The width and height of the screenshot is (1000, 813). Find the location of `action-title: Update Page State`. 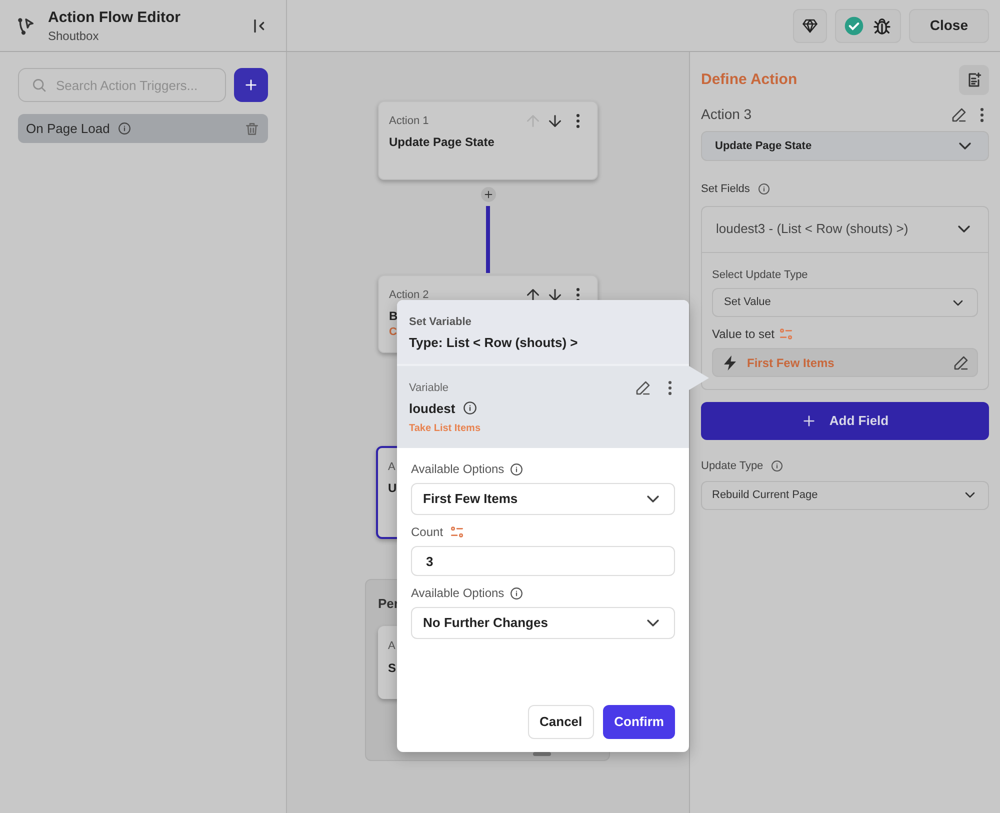

action-title: Update Page State is located at coordinates (441, 142).